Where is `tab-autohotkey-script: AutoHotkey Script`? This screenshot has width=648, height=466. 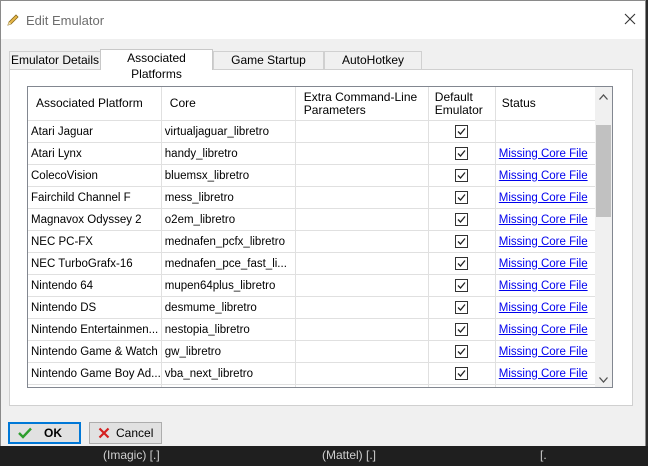 tab-autohotkey-script: AutoHotkey Script is located at coordinates (373, 67).